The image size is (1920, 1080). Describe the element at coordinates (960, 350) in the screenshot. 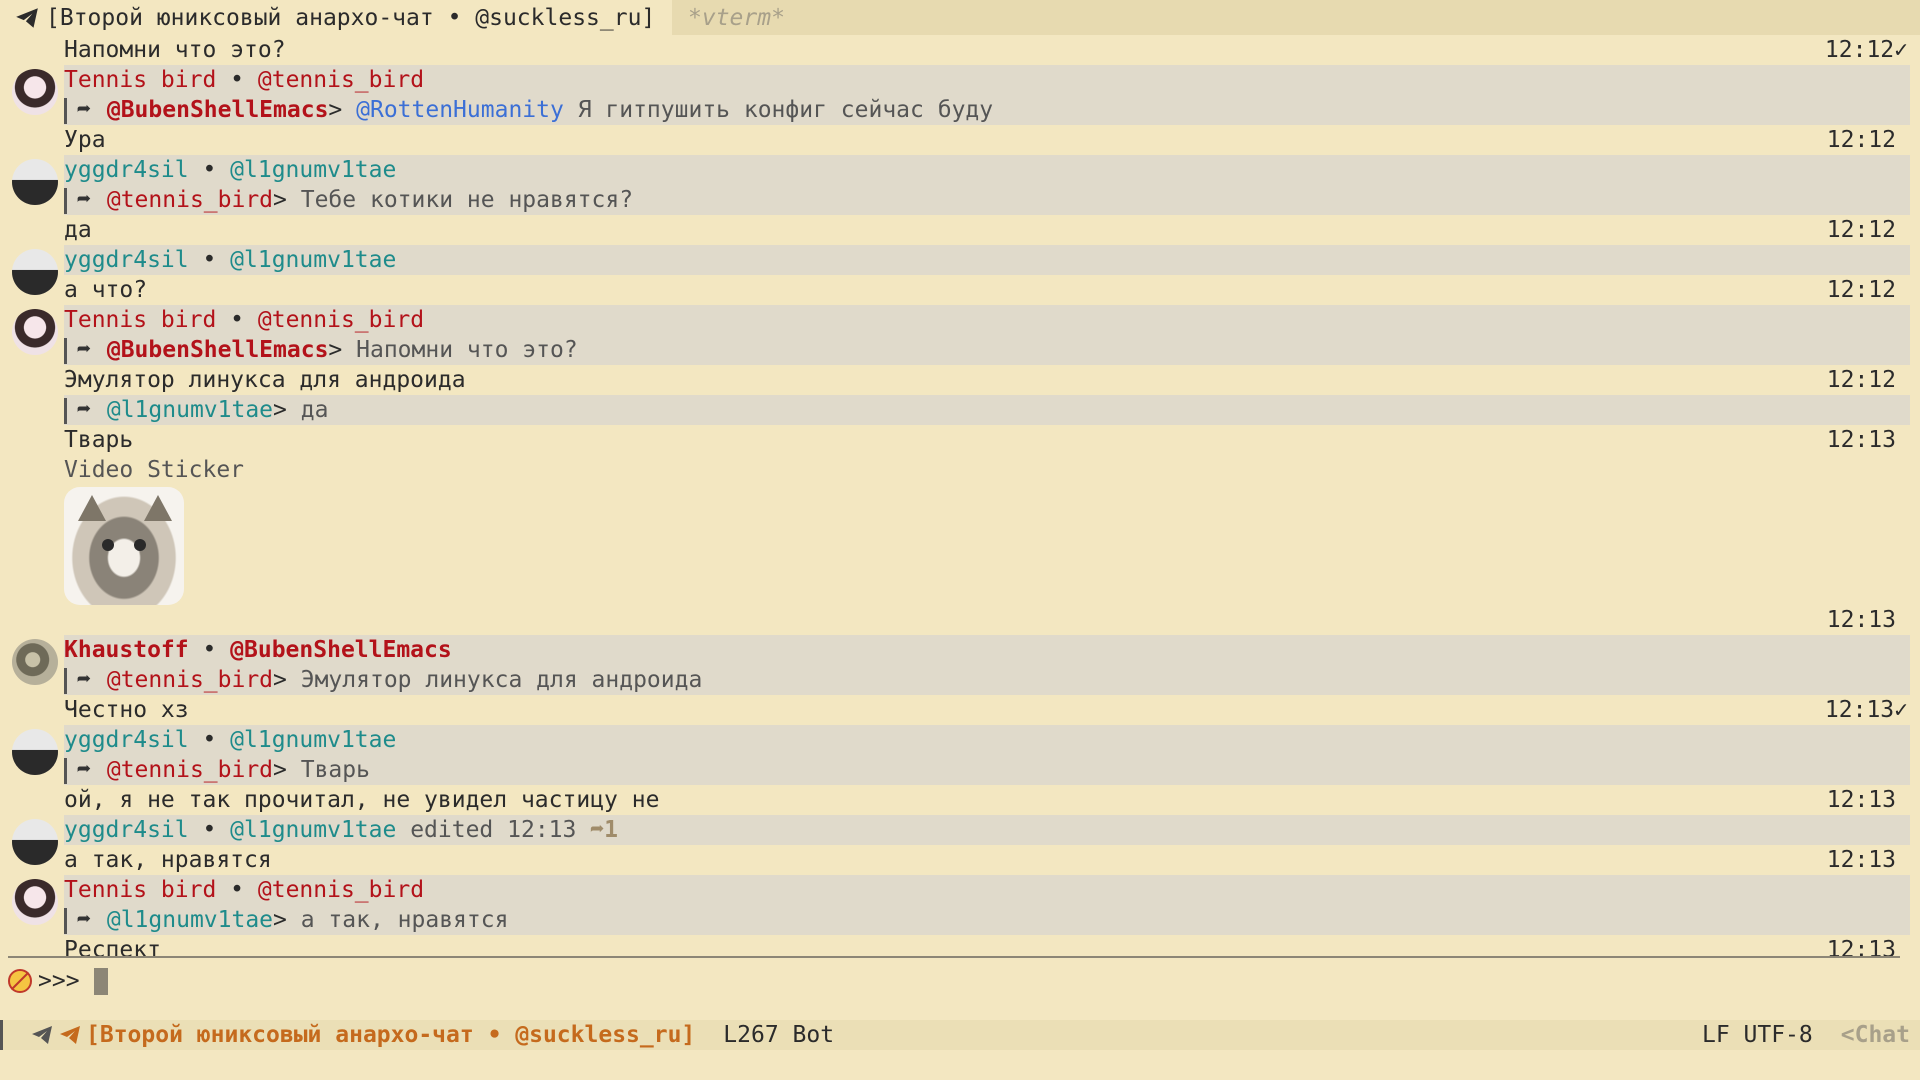

I see `reply-quote: ➦ @BubenShellEmacs> Напомни что это?` at that location.